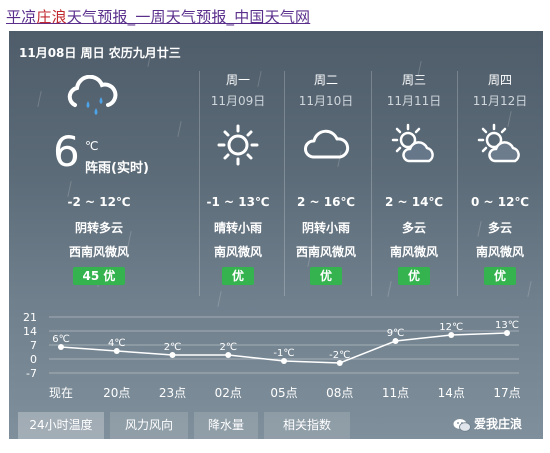 The image size is (550, 453). What do you see at coordinates (61, 339) in the screenshot?
I see `chart-data-label: 6℃` at bounding box center [61, 339].